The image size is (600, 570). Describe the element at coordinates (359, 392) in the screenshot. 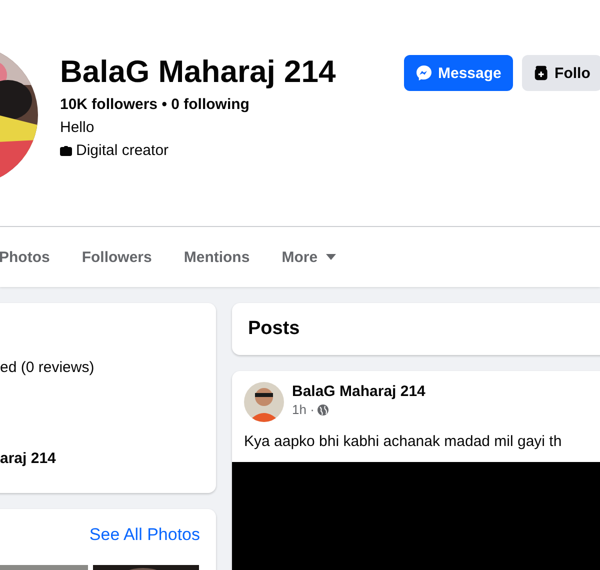

I see `post-author: BalaG Maharaj 214` at that location.